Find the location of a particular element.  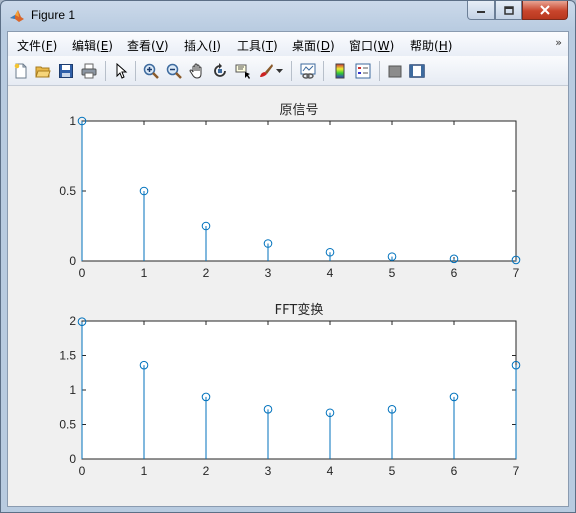

show-plot-tools-button is located at coordinates (417, 71).